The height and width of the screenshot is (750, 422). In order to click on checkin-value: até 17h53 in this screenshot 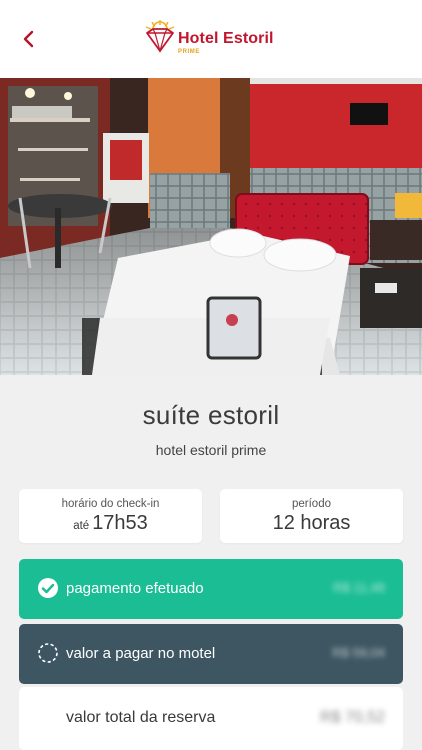, I will do `click(110, 523)`.